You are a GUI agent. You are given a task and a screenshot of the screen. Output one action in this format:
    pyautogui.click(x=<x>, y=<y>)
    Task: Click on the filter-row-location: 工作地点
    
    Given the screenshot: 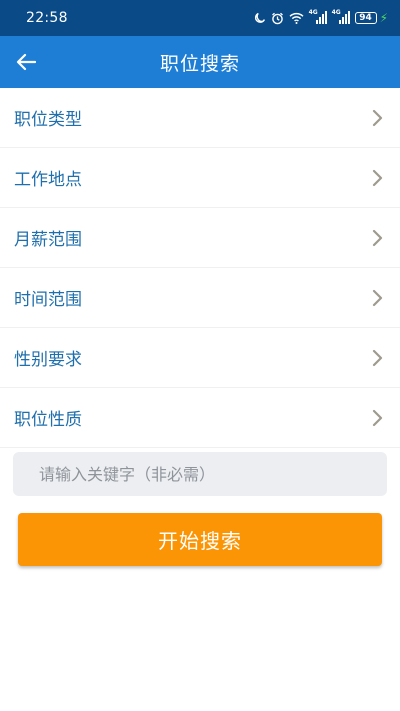 What is the action you would take?
    pyautogui.click(x=200, y=178)
    